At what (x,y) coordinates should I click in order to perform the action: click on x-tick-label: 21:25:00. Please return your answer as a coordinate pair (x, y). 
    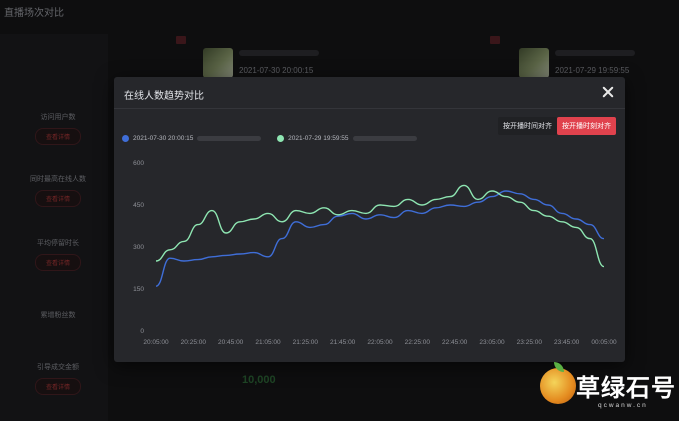
    Looking at the image, I should click on (306, 342).